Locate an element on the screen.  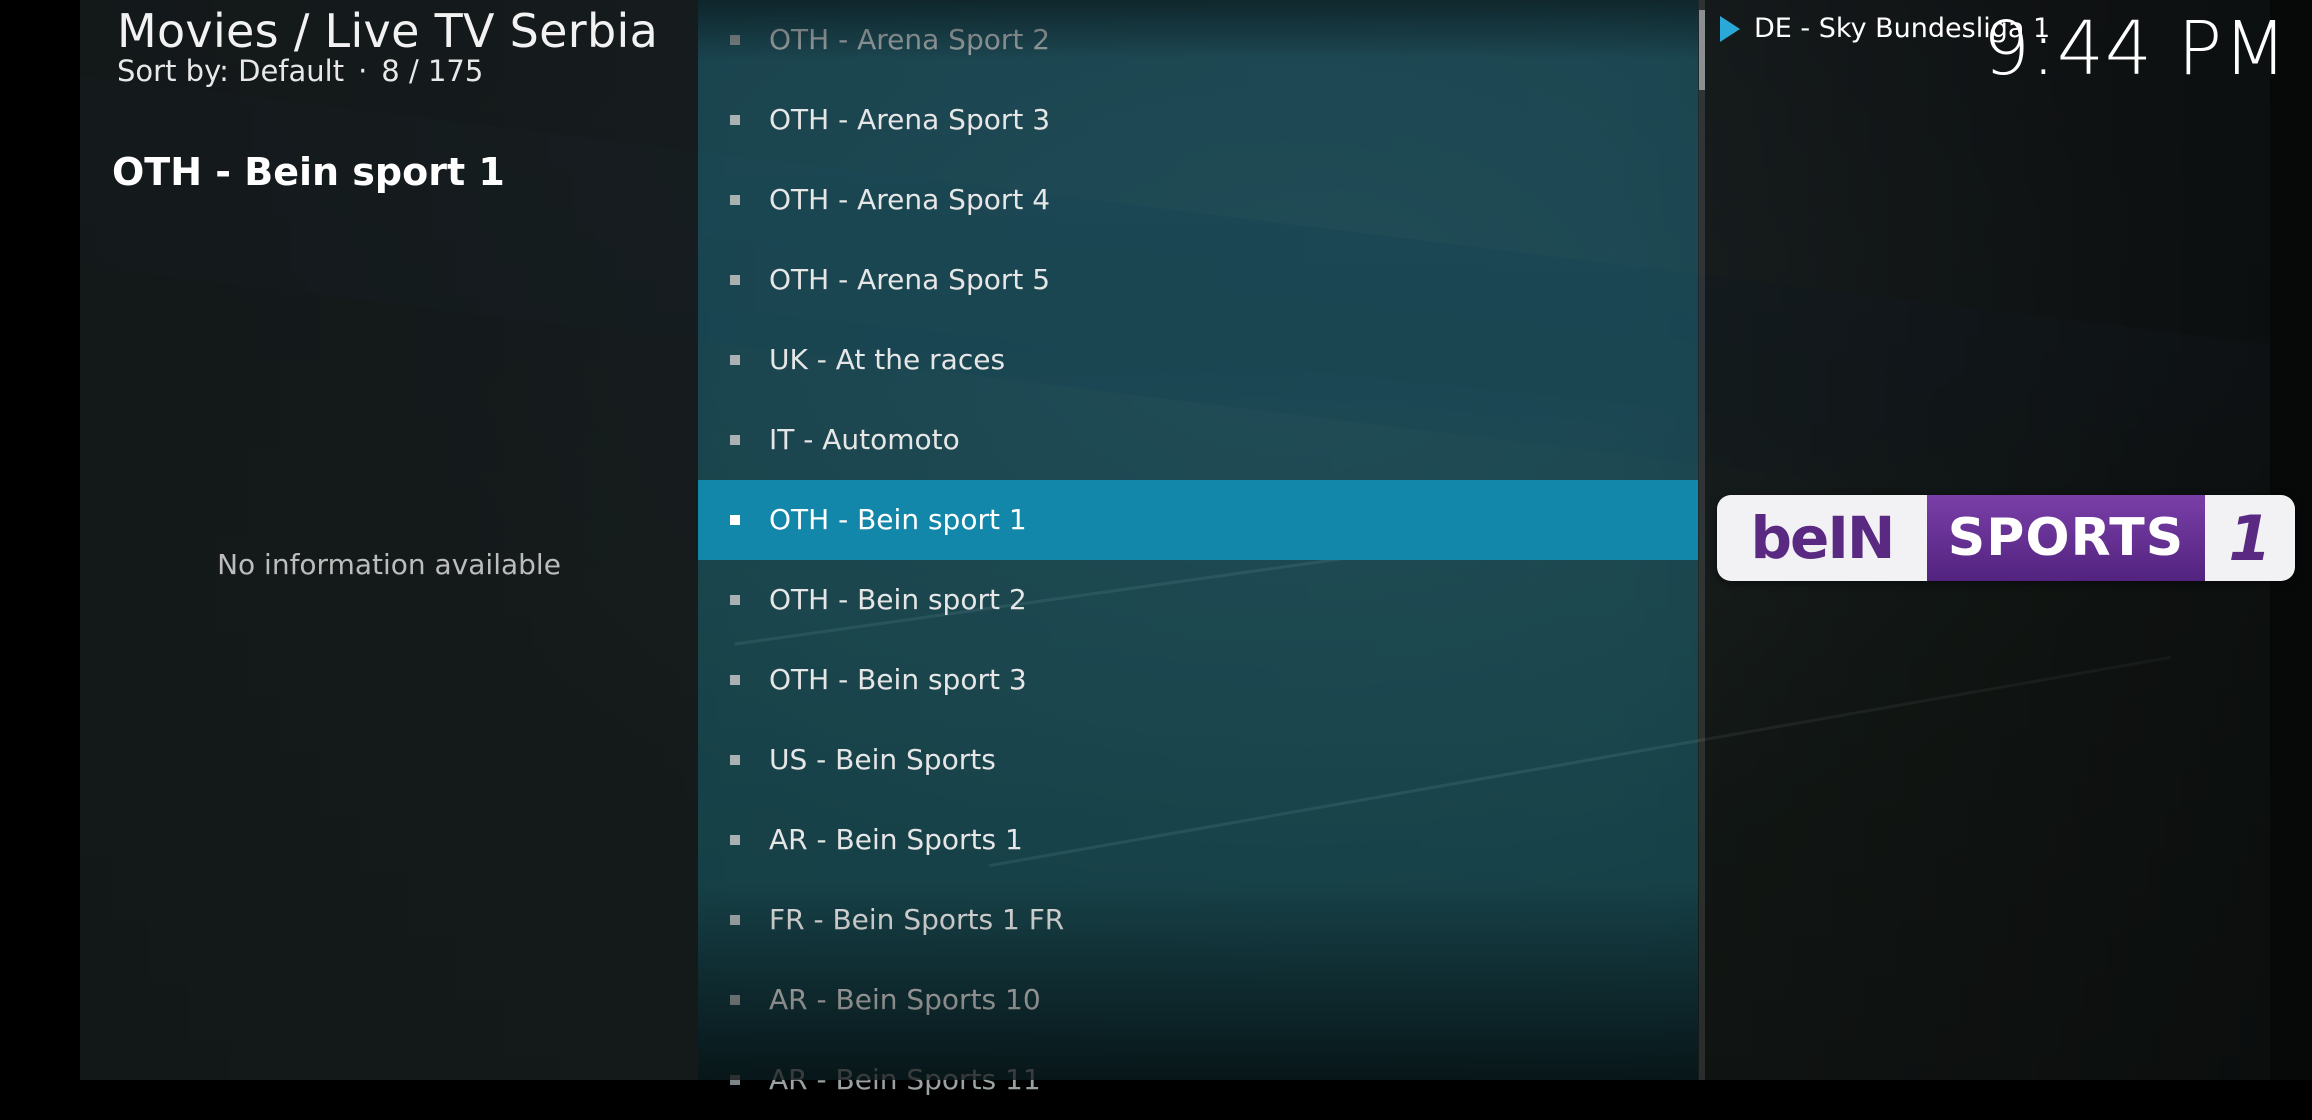
item-position: 8 / 175 is located at coordinates (432, 71).